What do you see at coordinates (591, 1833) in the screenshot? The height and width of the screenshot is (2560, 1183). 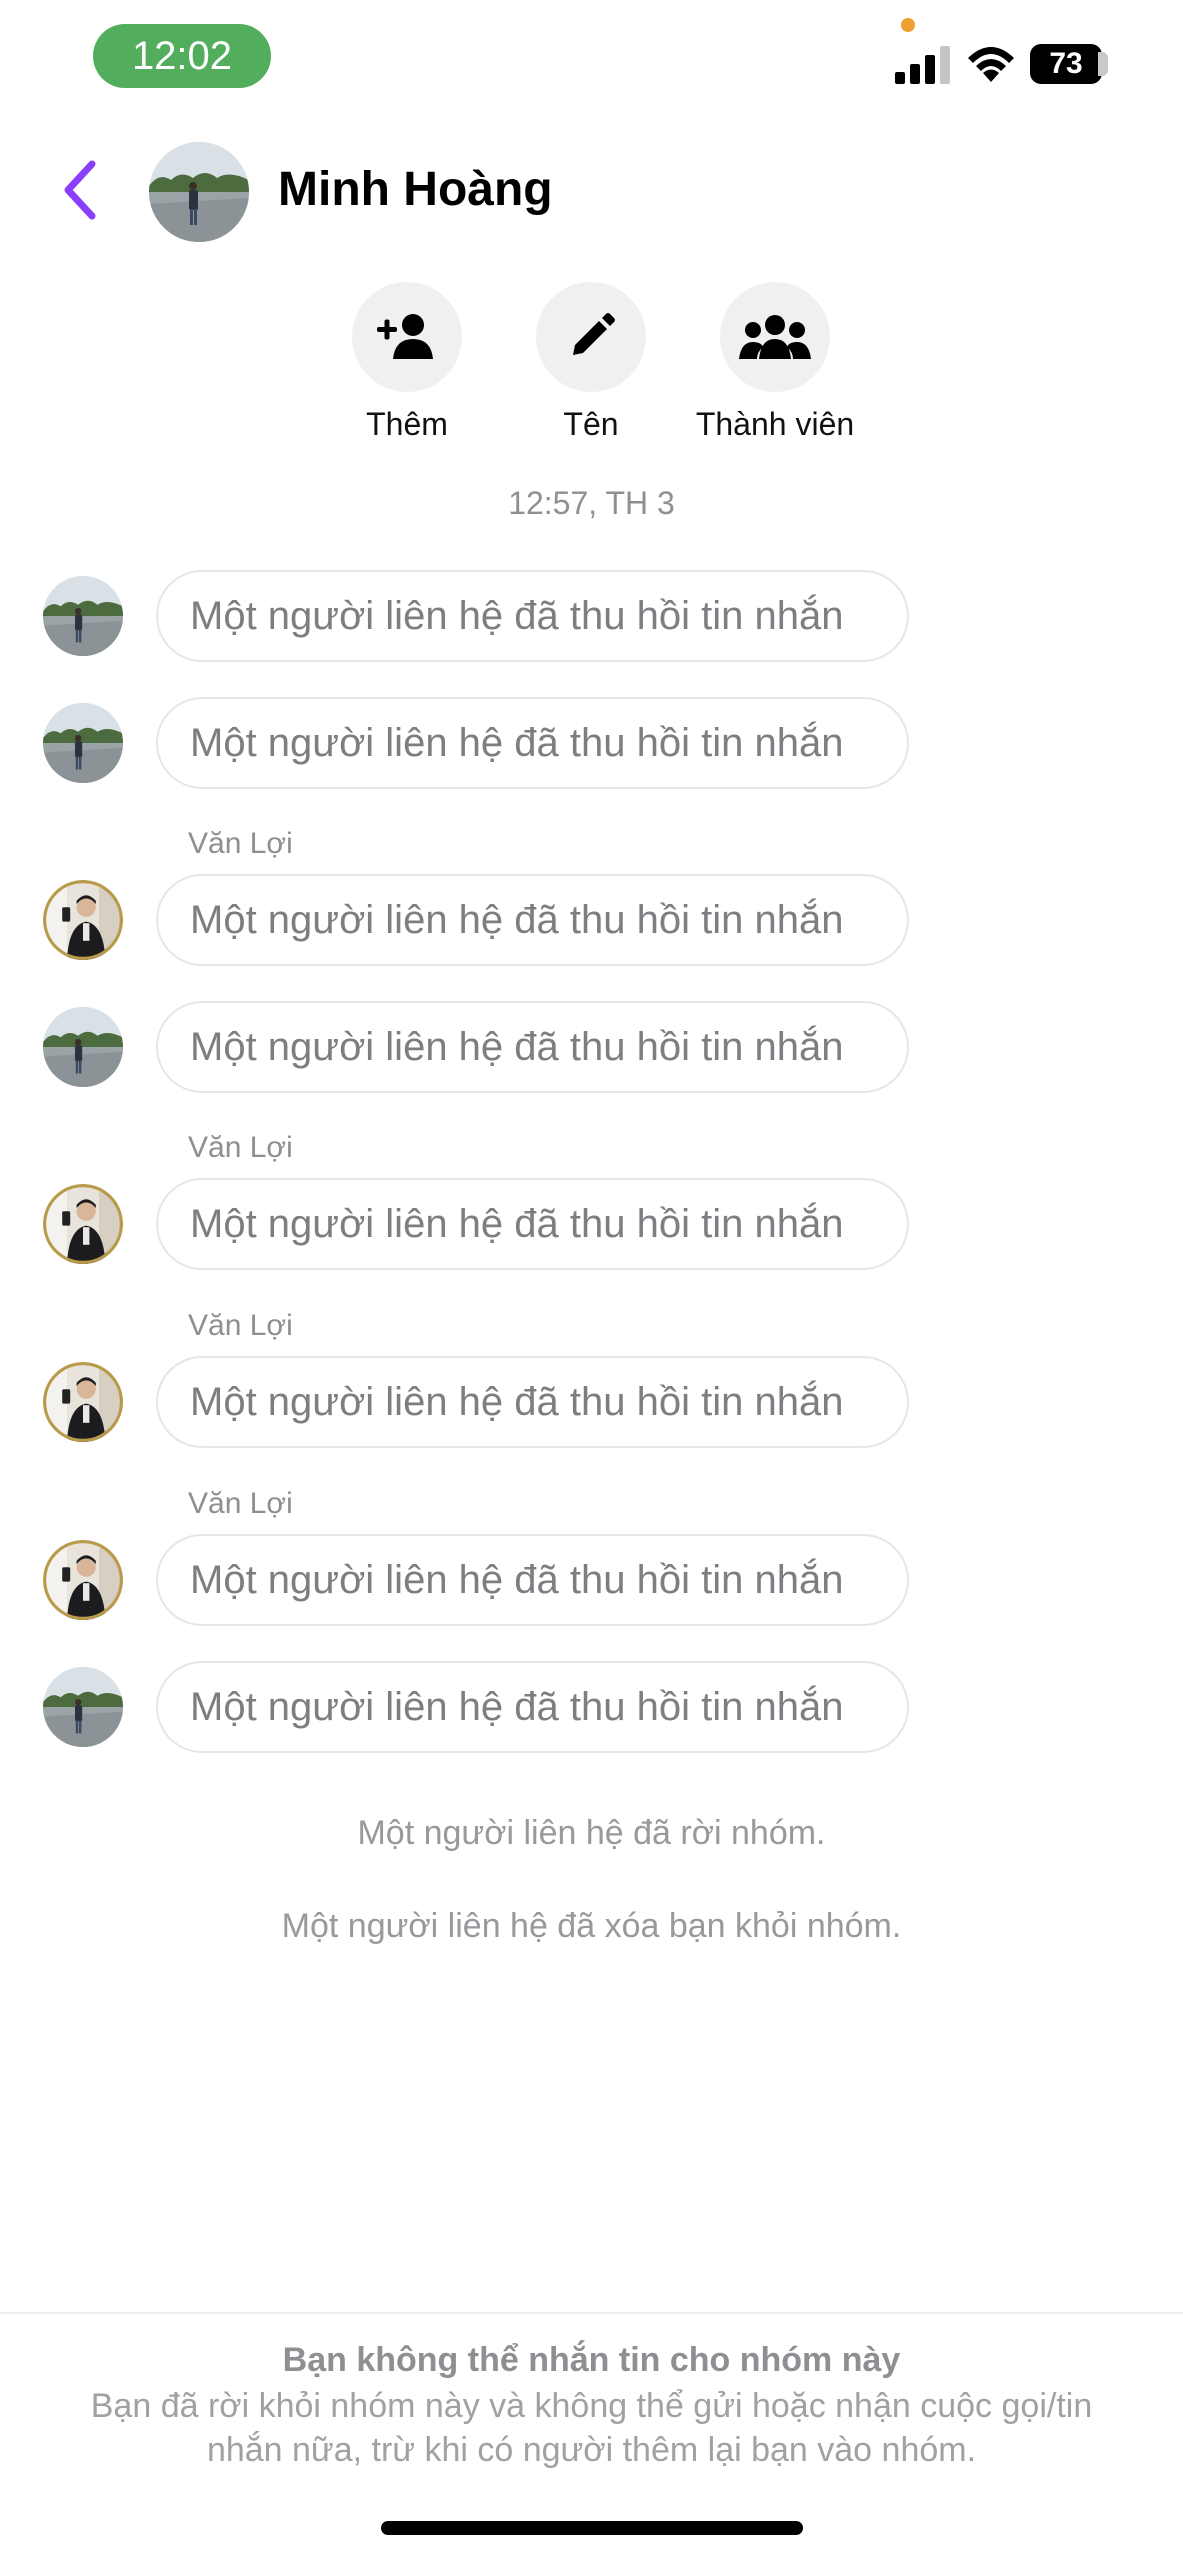 I see `system-message-left-group: Một người liên hệ đã rời nhóm.` at bounding box center [591, 1833].